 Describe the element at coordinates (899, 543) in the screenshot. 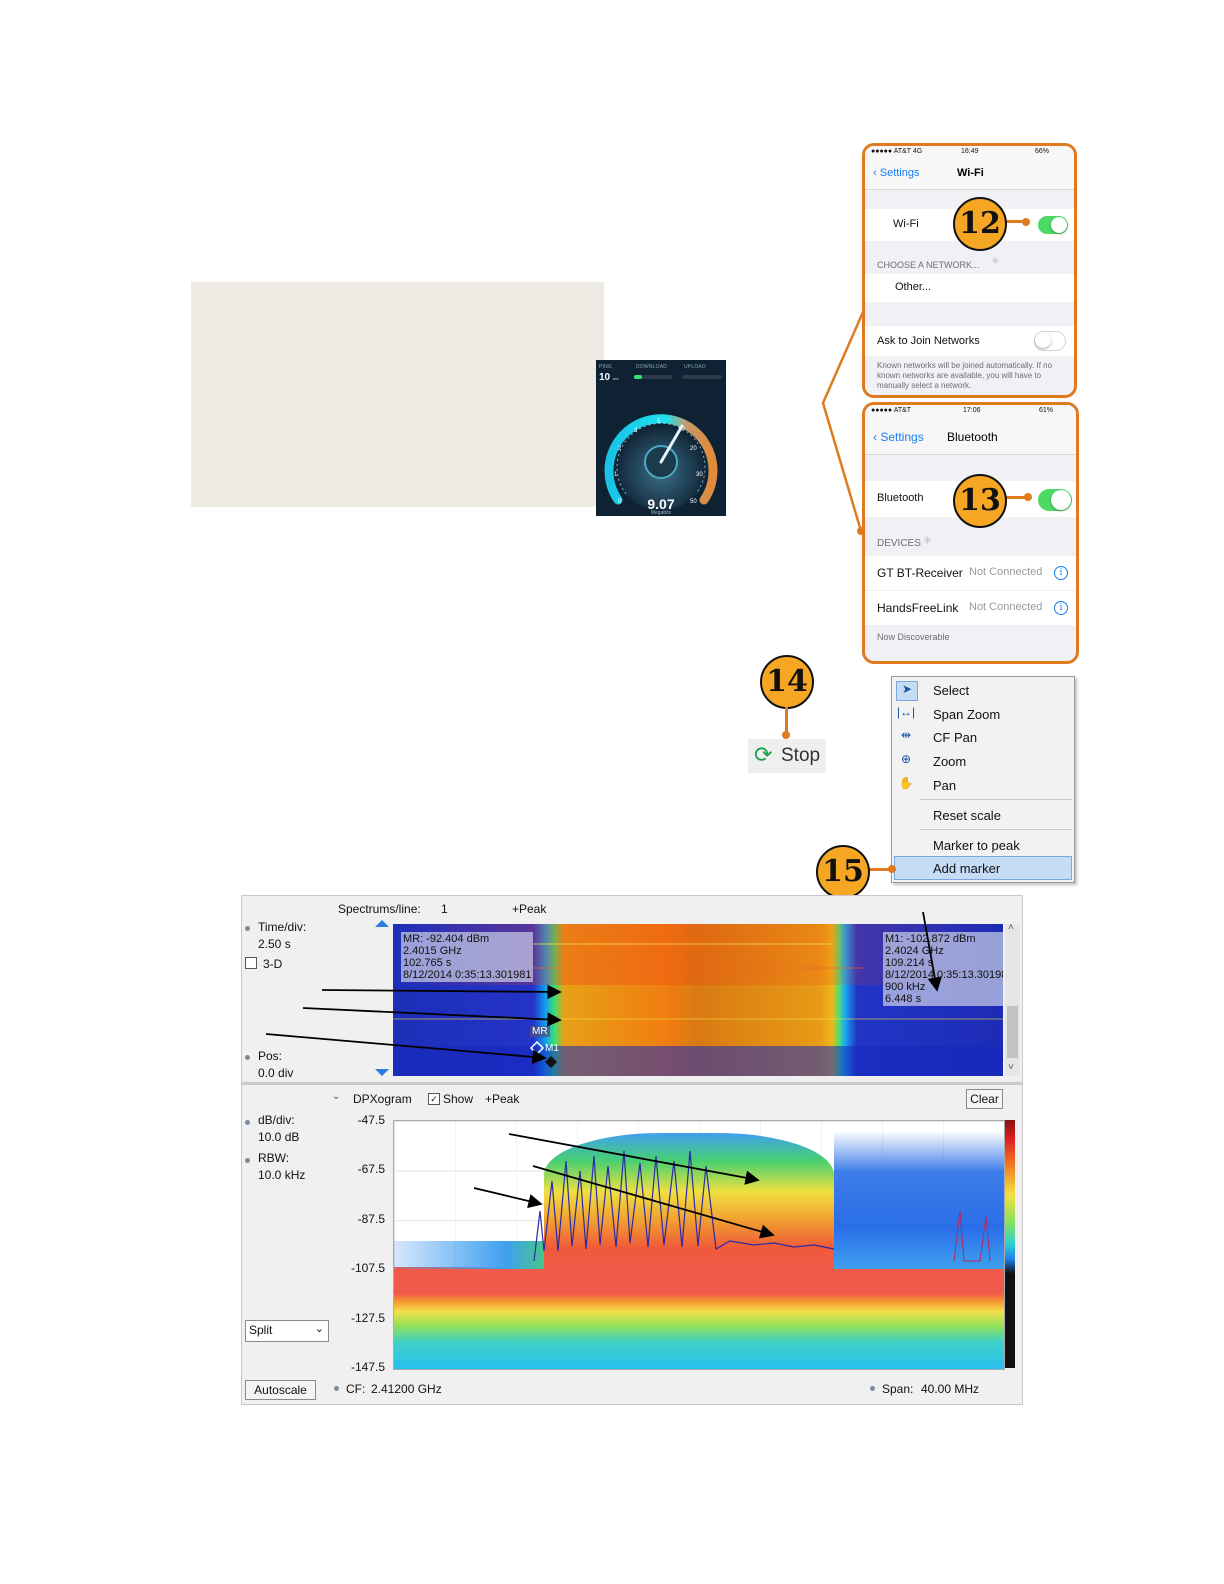

I see `section-header: DEVICES` at that location.